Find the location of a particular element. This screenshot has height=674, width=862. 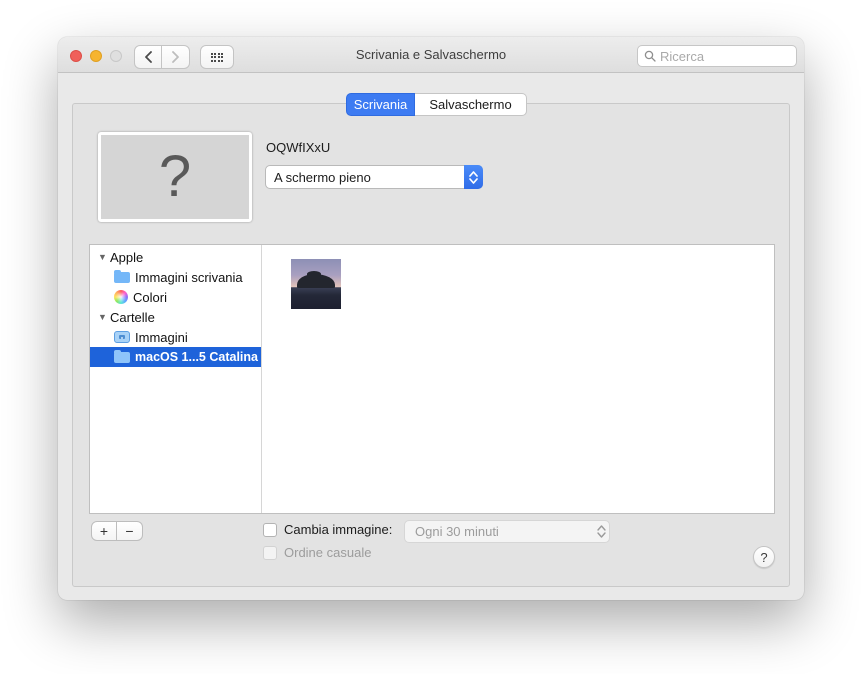

tab-scrivania: Scrivania is located at coordinates (380, 104).